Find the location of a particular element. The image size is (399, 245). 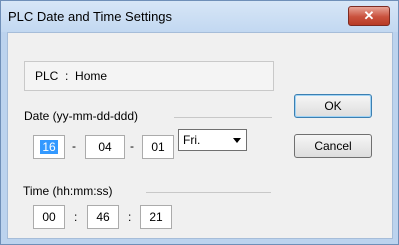

cancel-button: Cancel is located at coordinates (333, 146).